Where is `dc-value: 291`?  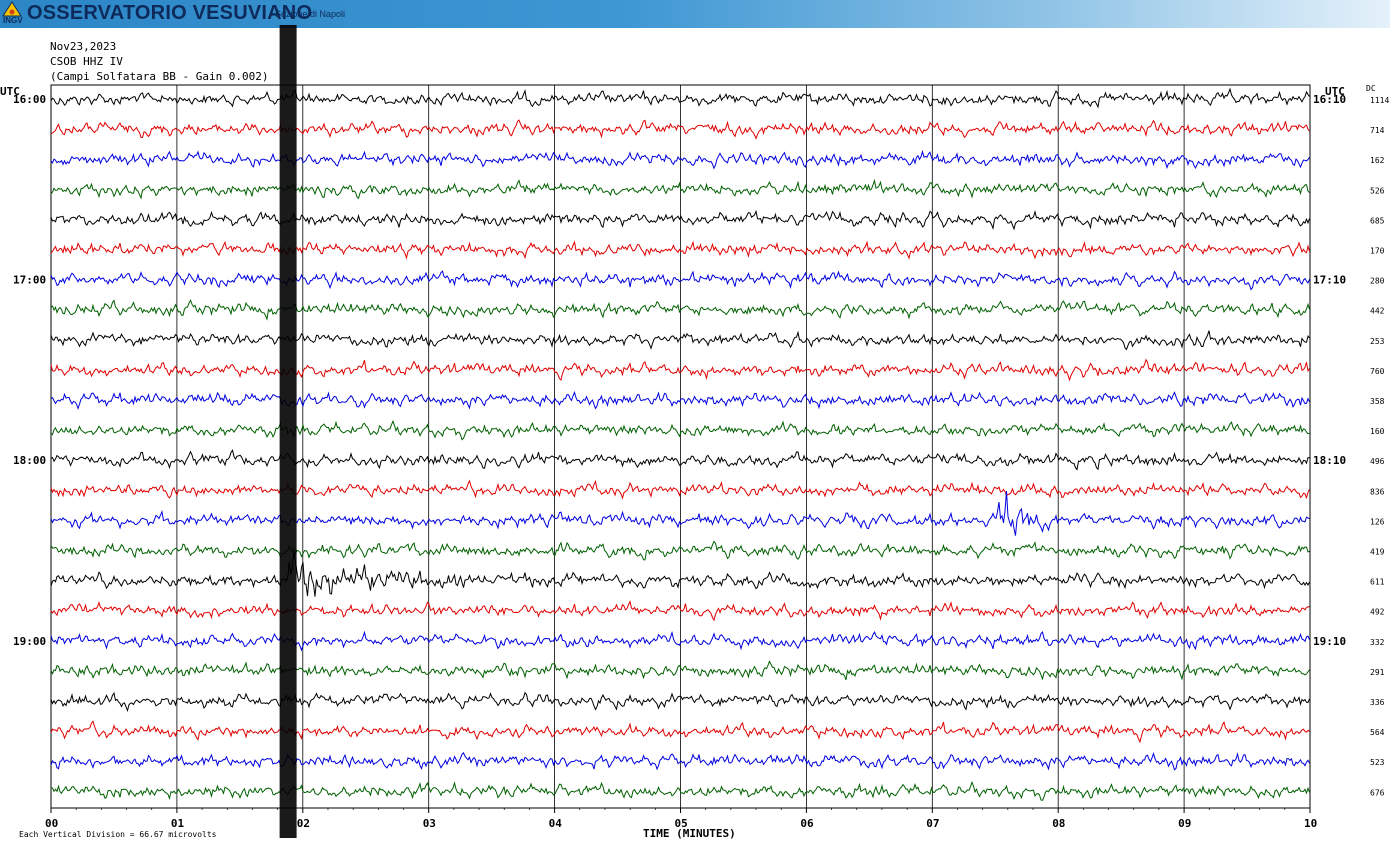
dc-value: 291 is located at coordinates (1377, 672).